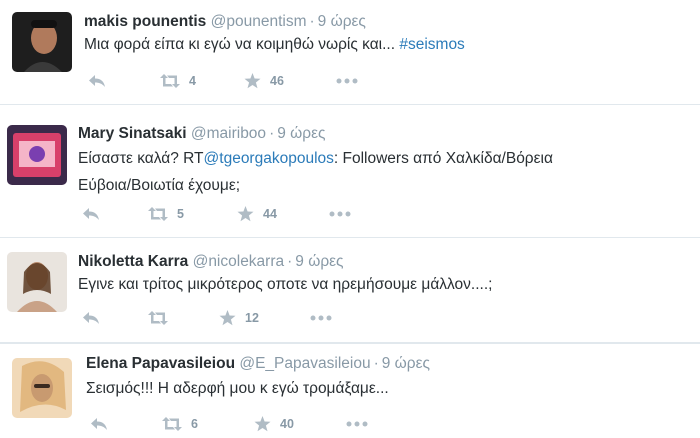 The image size is (700, 438). What do you see at coordinates (304, 363) in the screenshot?
I see `user-handle: @E_Papavasileiou` at bounding box center [304, 363].